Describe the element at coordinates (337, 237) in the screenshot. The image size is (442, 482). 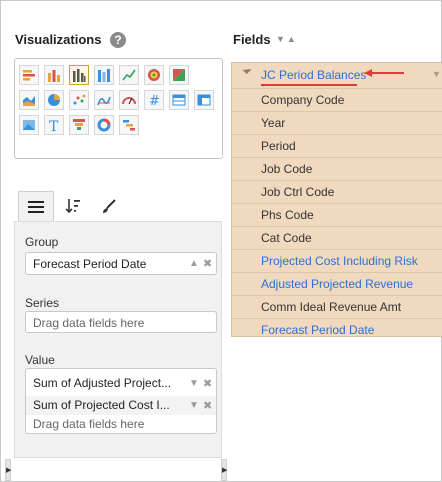
I see `field-item: Cat Code` at that location.